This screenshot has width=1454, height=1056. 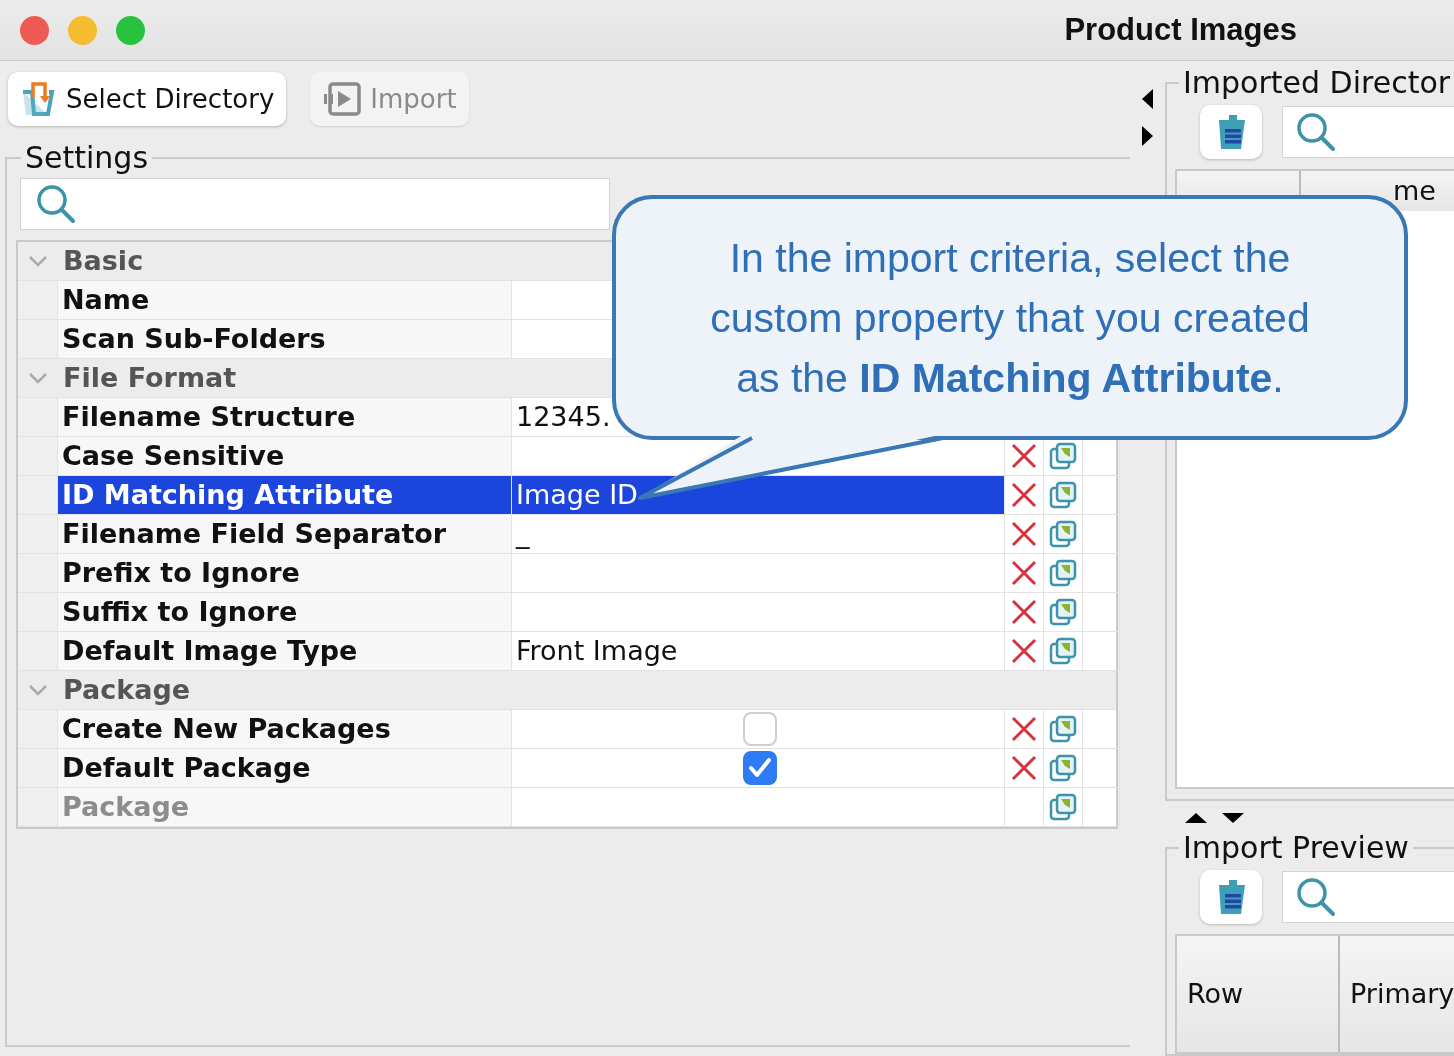 What do you see at coordinates (285, 495) in the screenshot?
I see `property-name: ID Matching Attribute` at bounding box center [285, 495].